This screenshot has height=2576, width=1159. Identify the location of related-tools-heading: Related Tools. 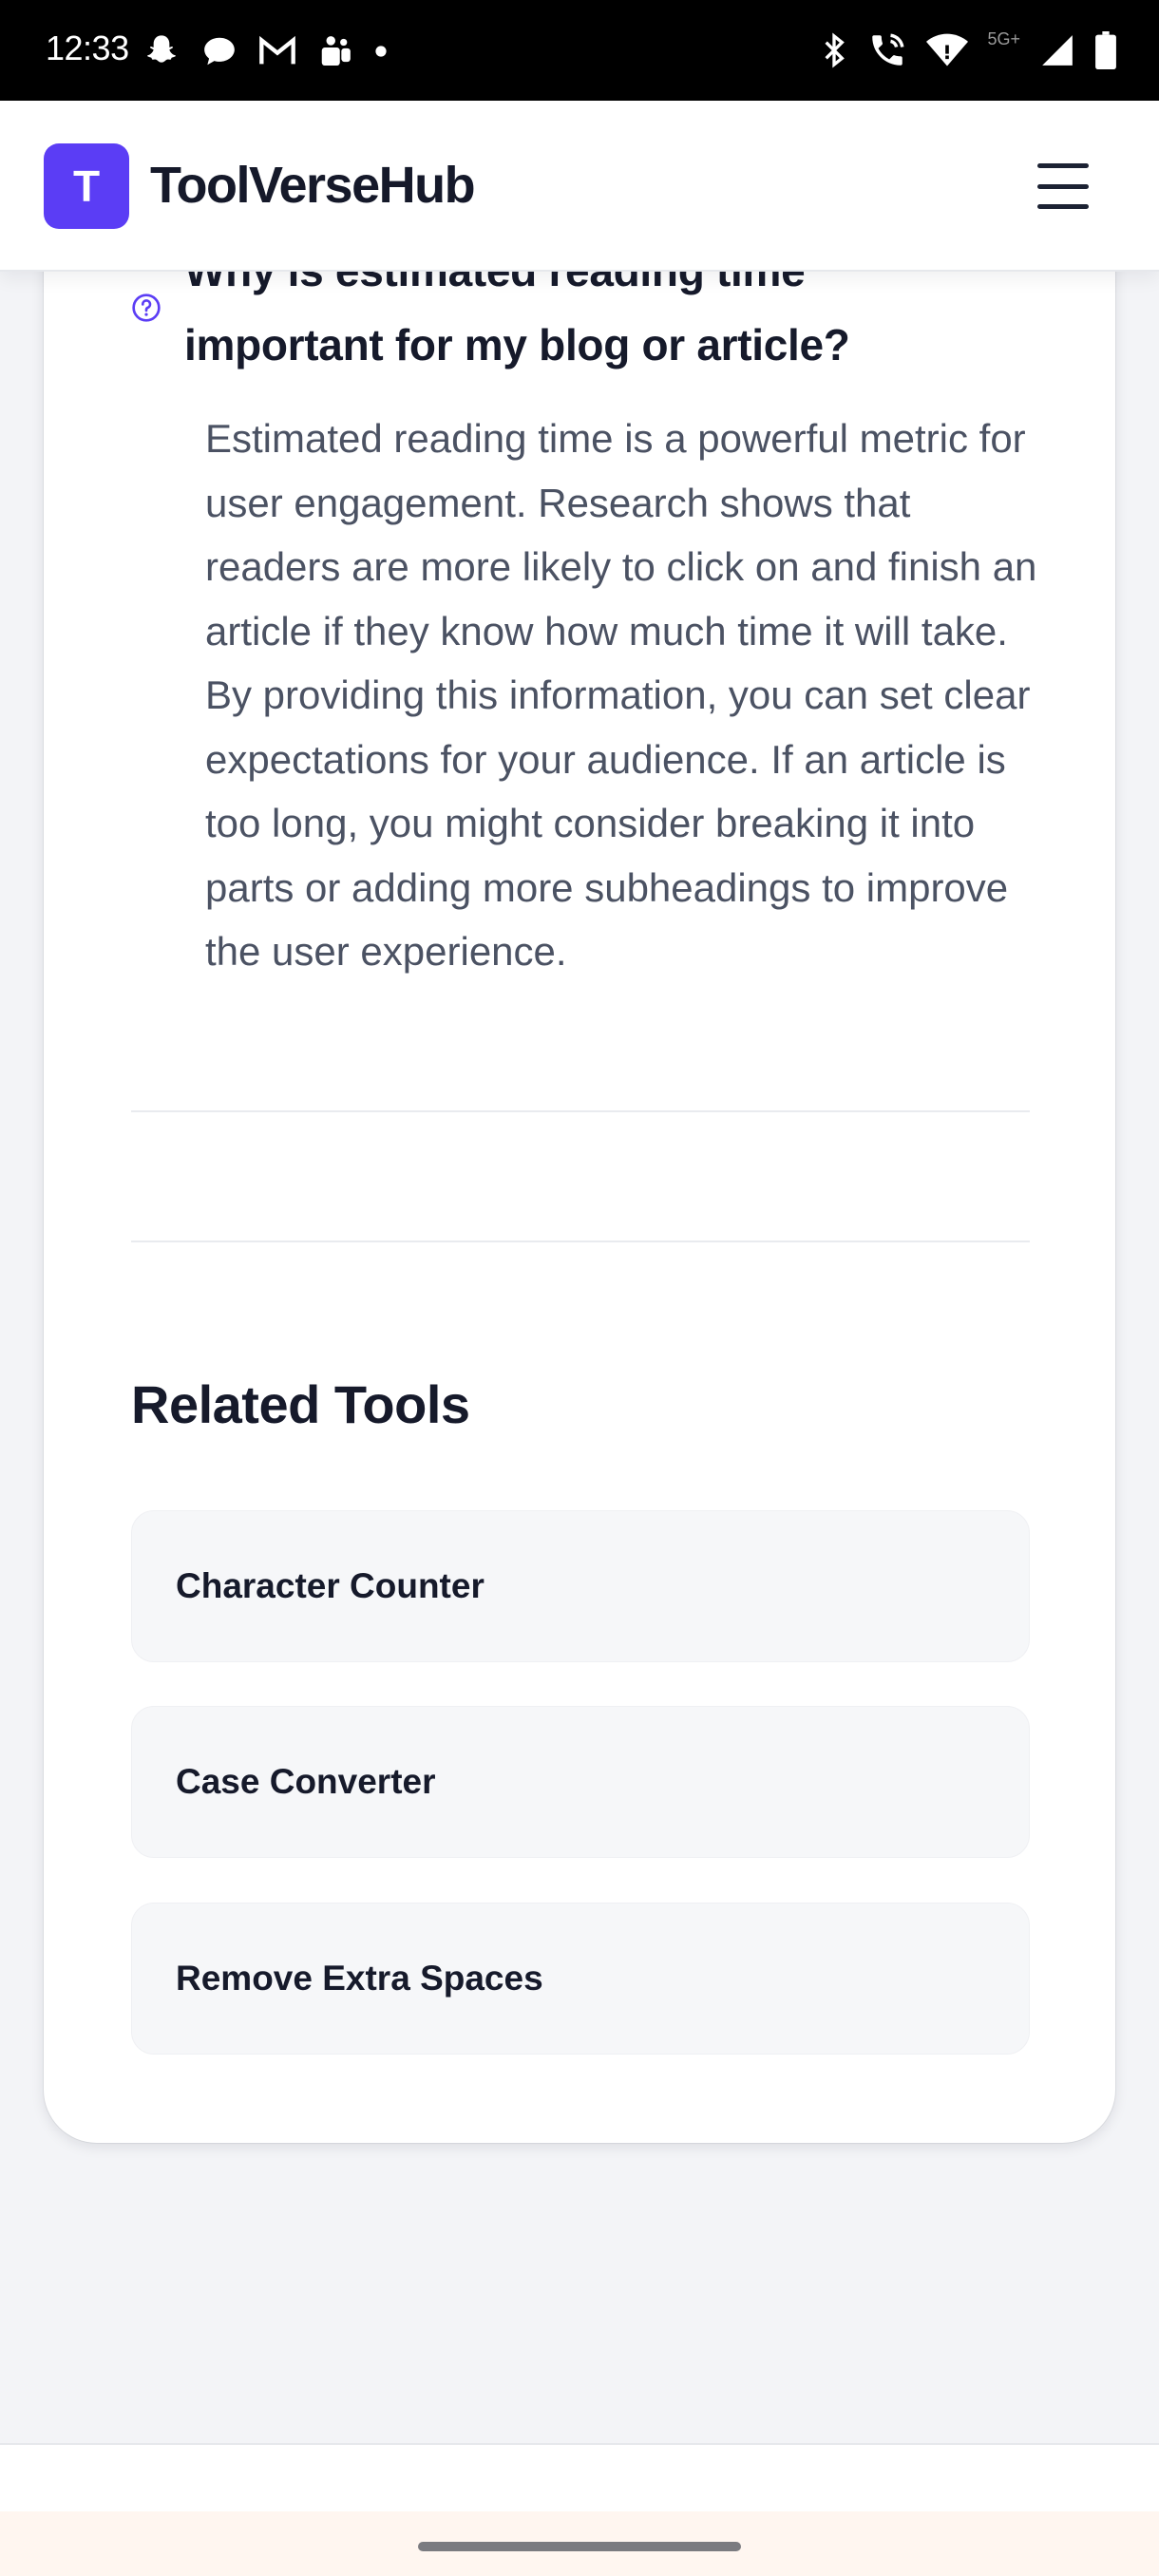
(300, 1404).